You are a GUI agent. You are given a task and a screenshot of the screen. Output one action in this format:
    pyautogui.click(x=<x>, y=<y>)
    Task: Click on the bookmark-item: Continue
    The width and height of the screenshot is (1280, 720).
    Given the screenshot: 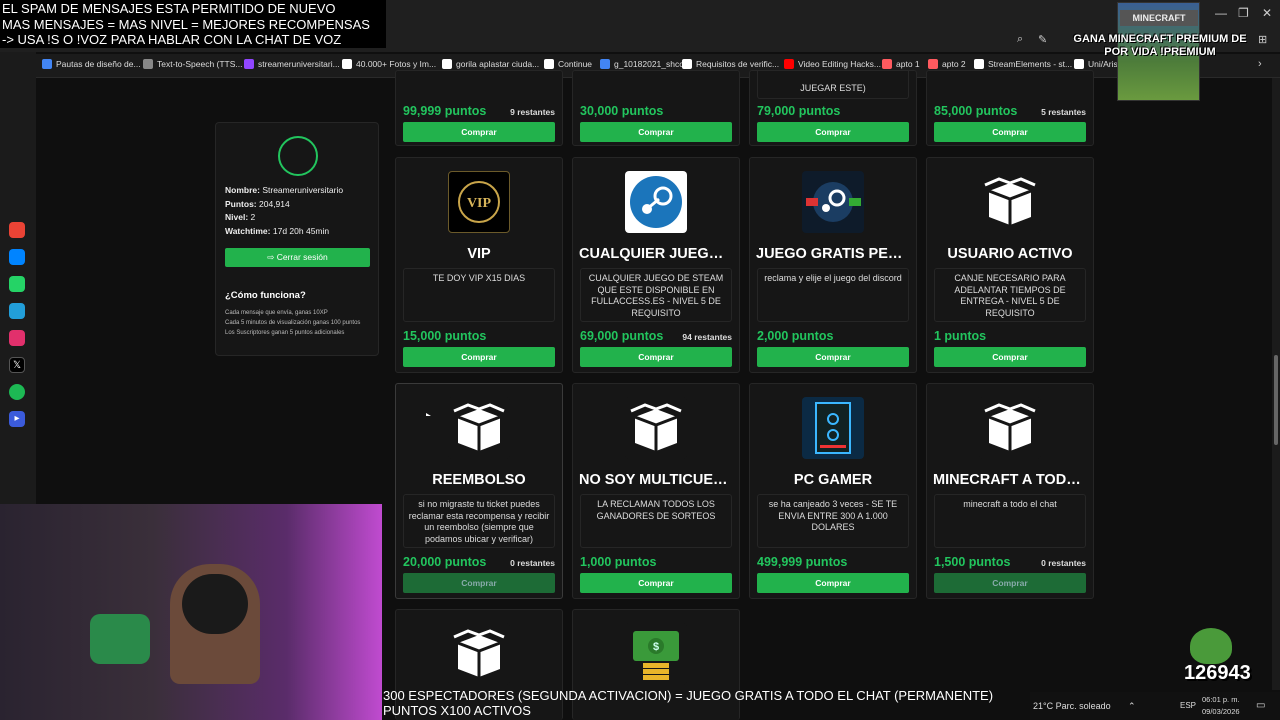 What is the action you would take?
    pyautogui.click(x=568, y=64)
    